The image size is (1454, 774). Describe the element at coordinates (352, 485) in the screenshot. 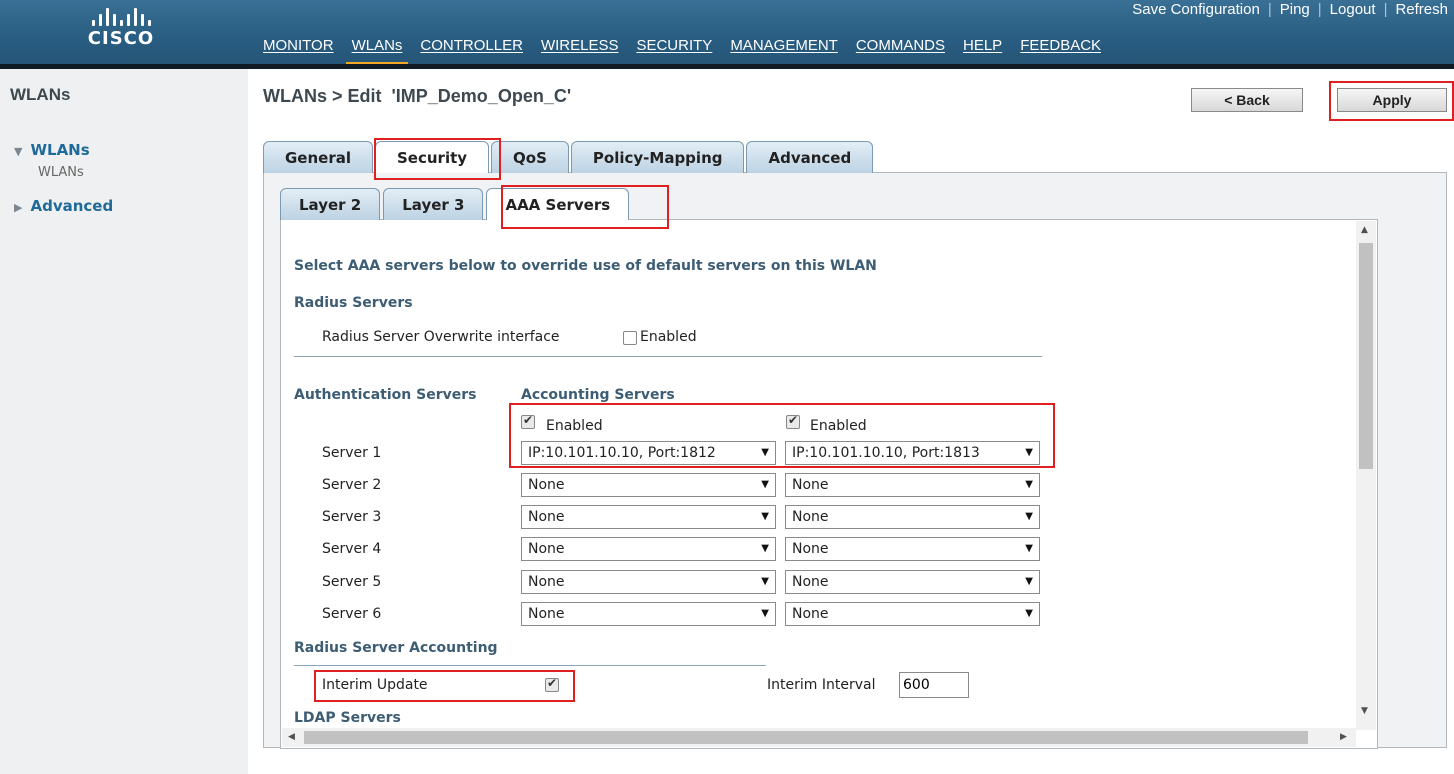

I see `server-2-label: Server 2` at that location.